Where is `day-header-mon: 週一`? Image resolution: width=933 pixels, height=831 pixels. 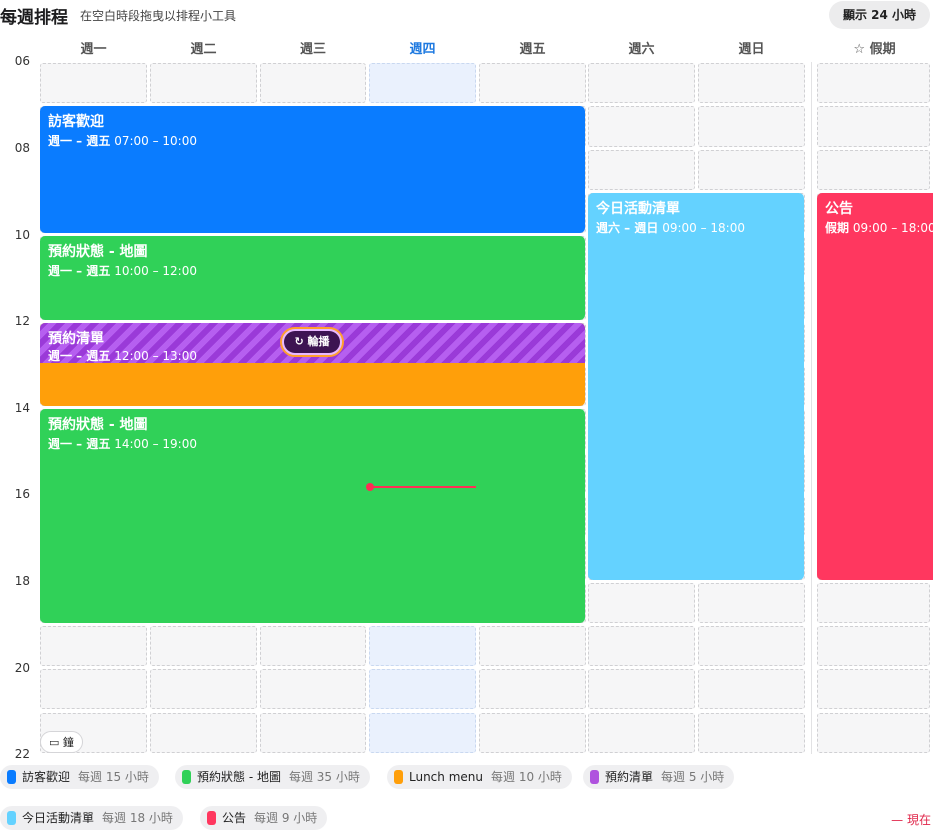 day-header-mon: 週一 is located at coordinates (93, 49).